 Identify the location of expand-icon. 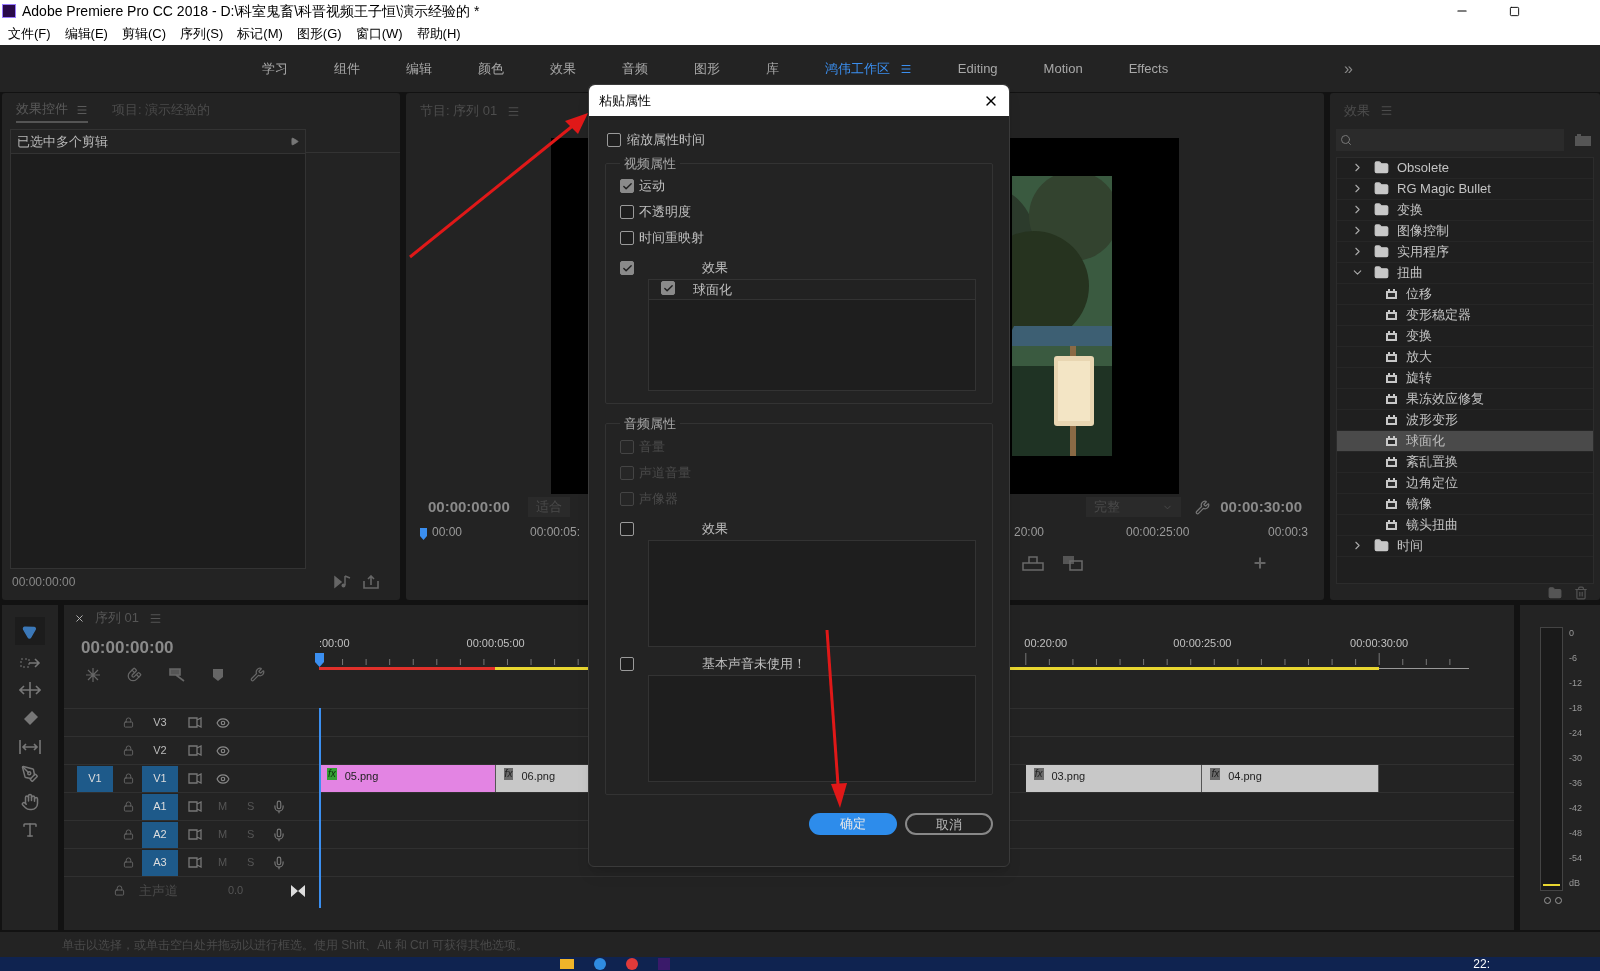
(294, 141).